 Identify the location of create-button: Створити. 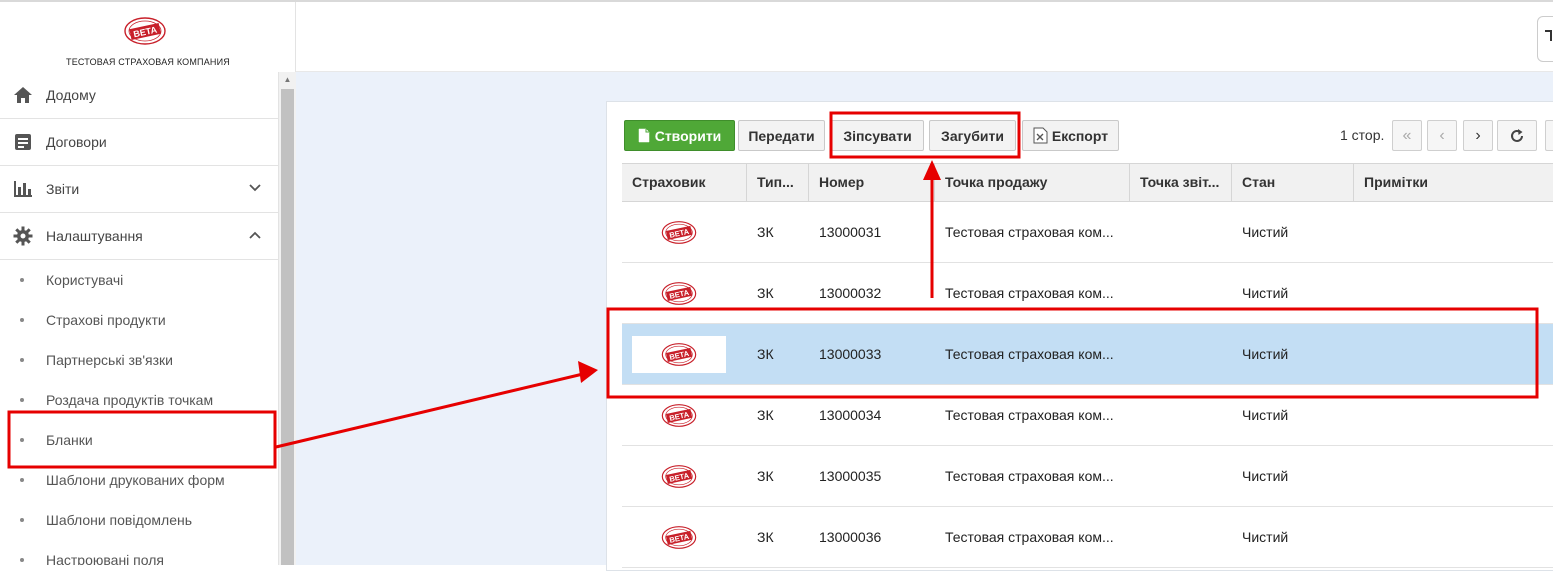
(679, 135).